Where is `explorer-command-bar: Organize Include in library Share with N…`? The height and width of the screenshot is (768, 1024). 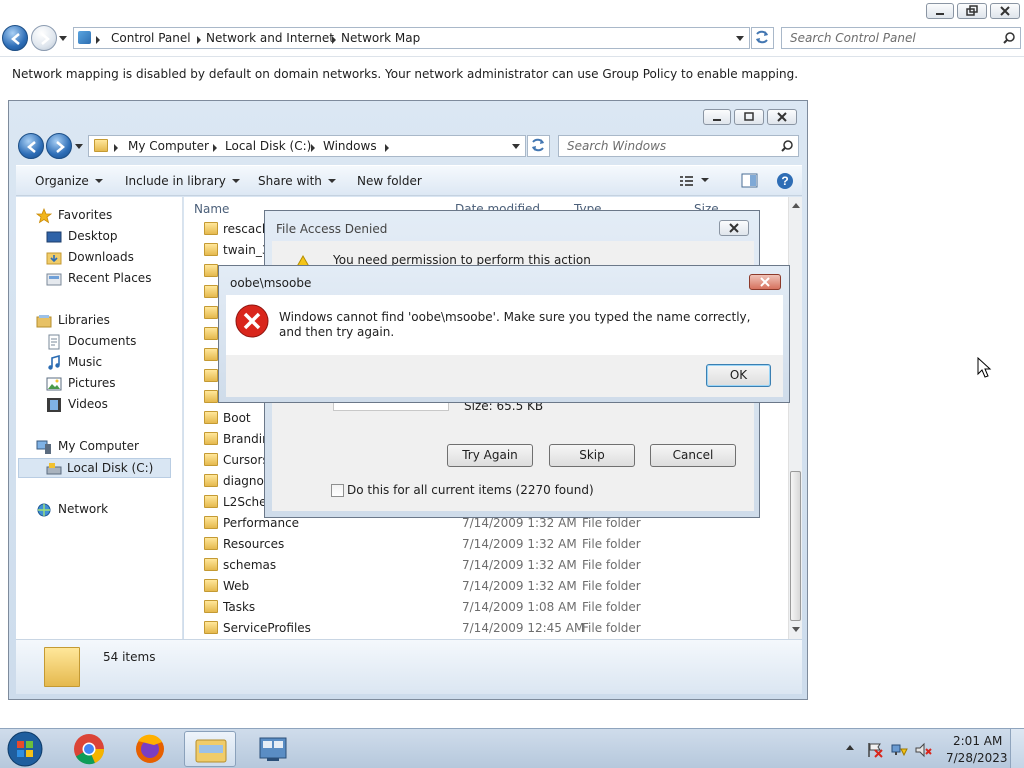 explorer-command-bar: Organize Include in library Share with N… is located at coordinates (409, 180).